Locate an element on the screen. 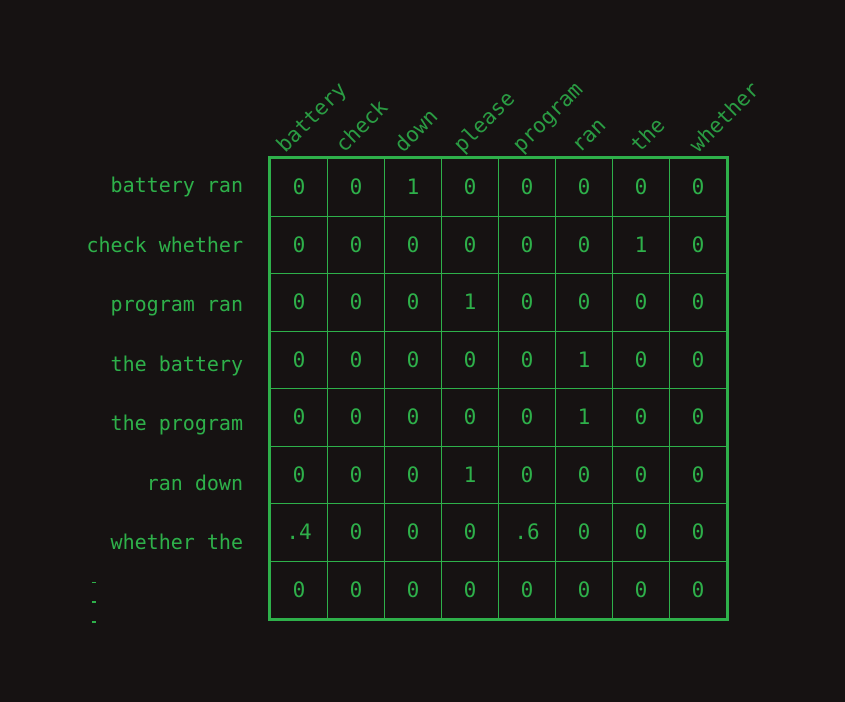  column-header-whether: whether is located at coordinates (724, 117).